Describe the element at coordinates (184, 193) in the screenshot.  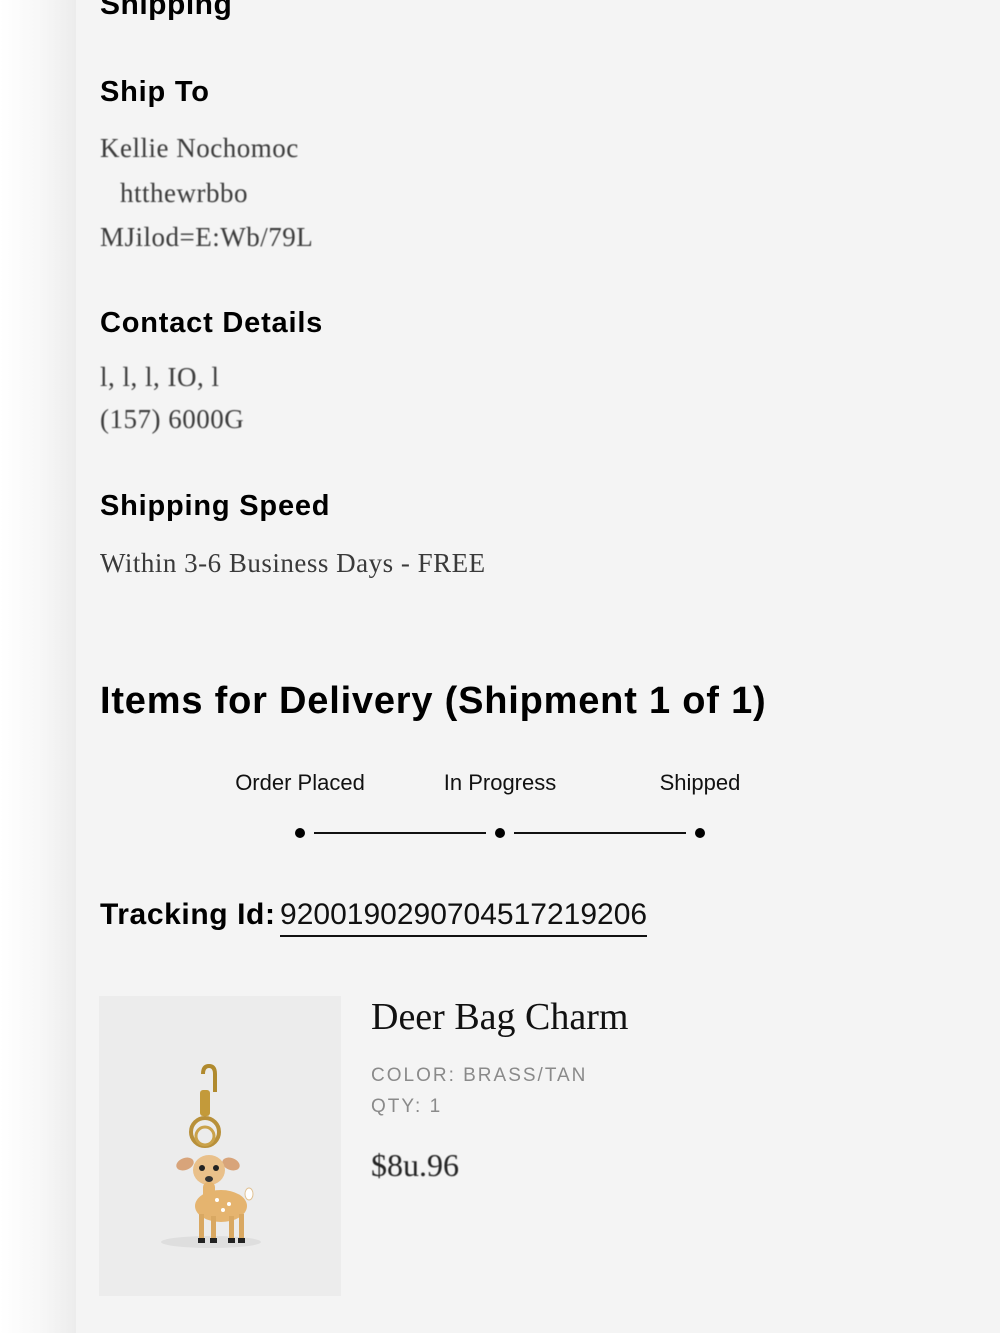
I see `ship-to-address: htthewrbbo` at that location.